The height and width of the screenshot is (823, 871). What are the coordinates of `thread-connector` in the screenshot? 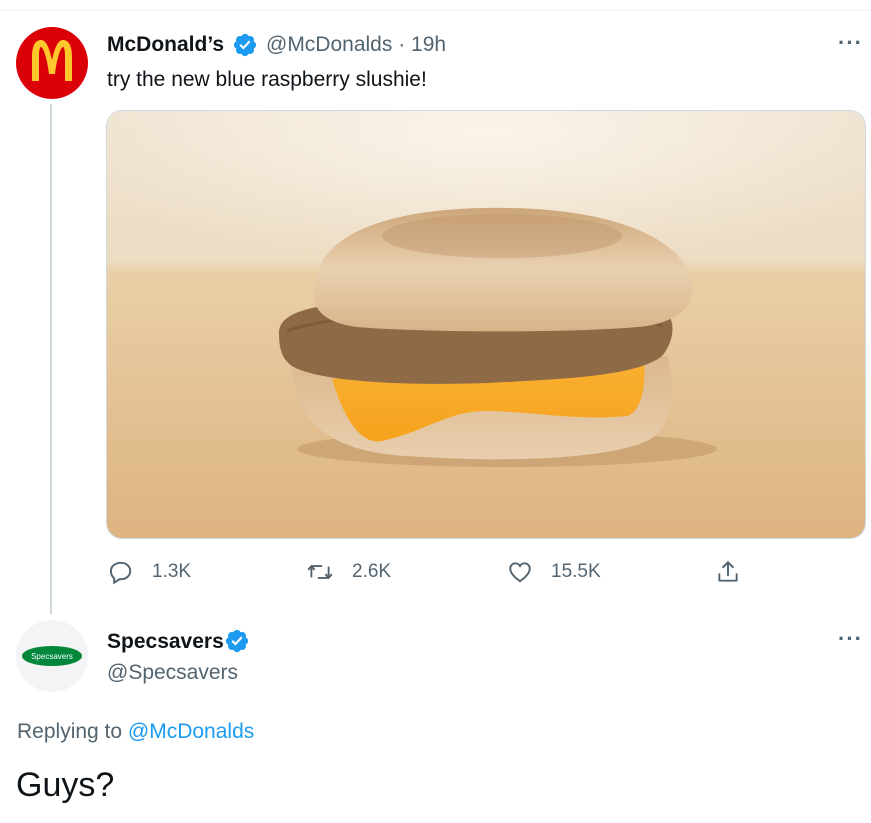 It's located at (51, 359).